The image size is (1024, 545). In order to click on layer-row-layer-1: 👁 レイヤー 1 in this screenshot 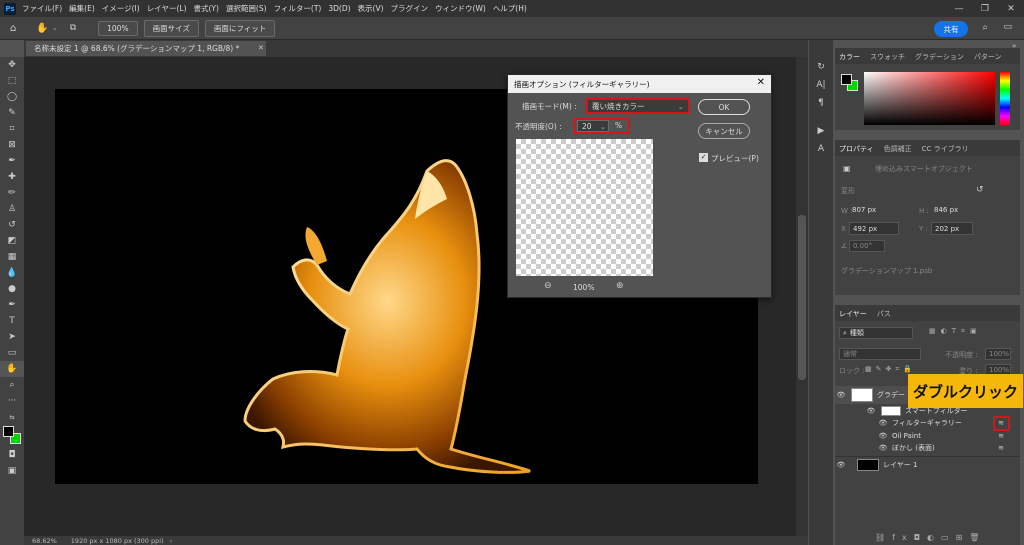, I will do `click(927, 464)`.